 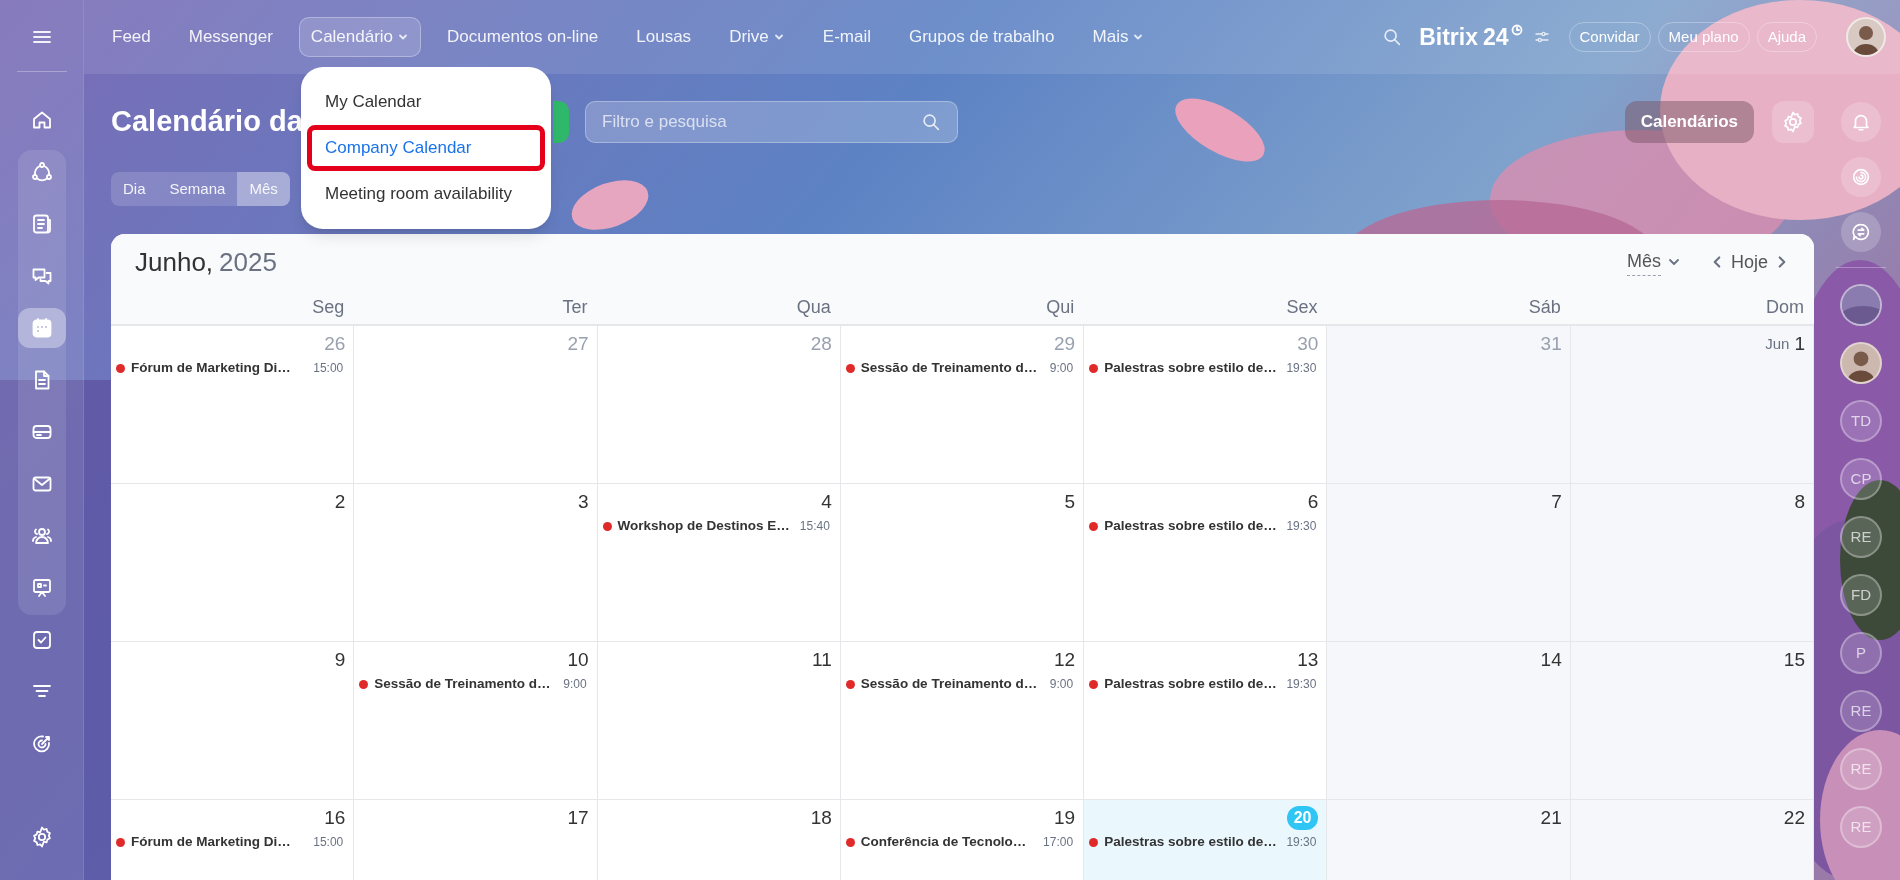 What do you see at coordinates (476, 721) in the screenshot?
I see `day-cell: 10 Sessão de Treinamento d… 9:00` at bounding box center [476, 721].